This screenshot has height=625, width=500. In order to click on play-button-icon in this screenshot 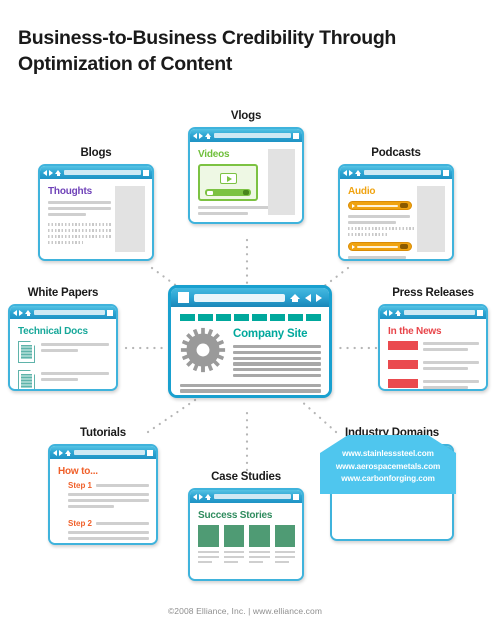, I will do `click(228, 178)`.